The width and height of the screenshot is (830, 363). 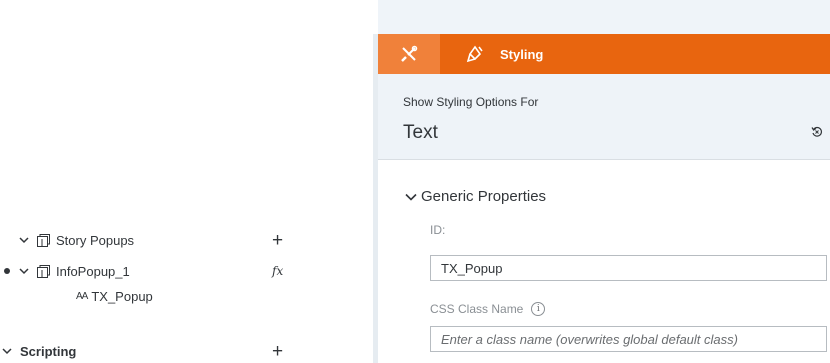 I want to click on styling-tab: Styling, so click(x=491, y=54).